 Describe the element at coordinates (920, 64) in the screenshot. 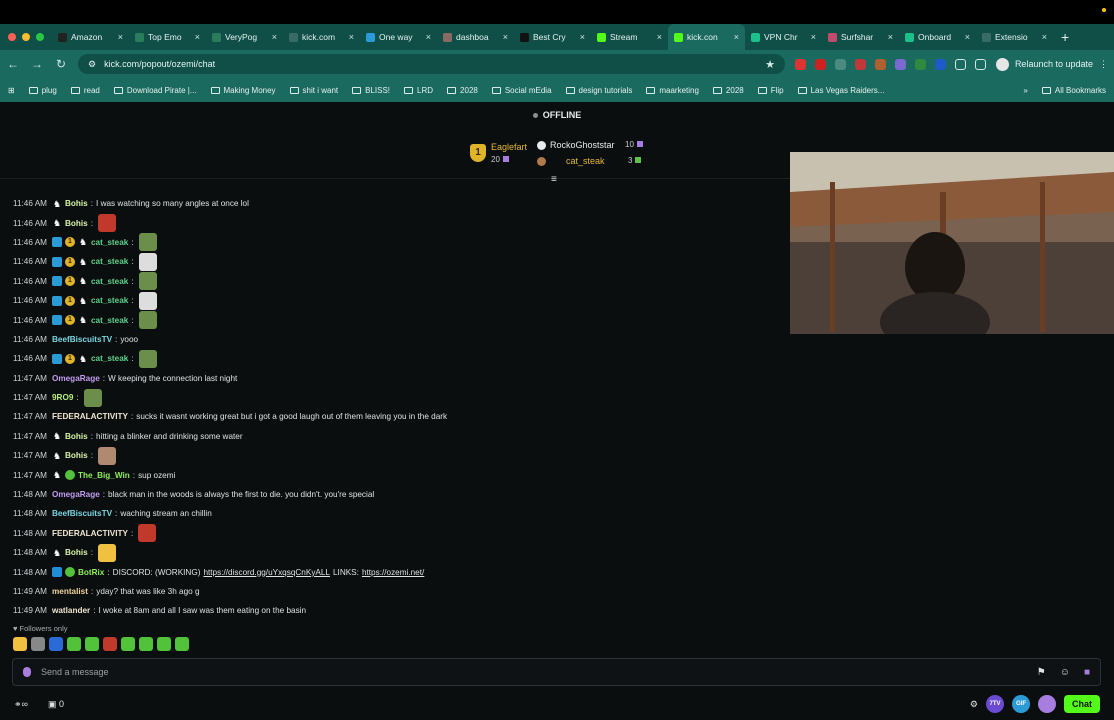

I see `extension-green-icon` at that location.